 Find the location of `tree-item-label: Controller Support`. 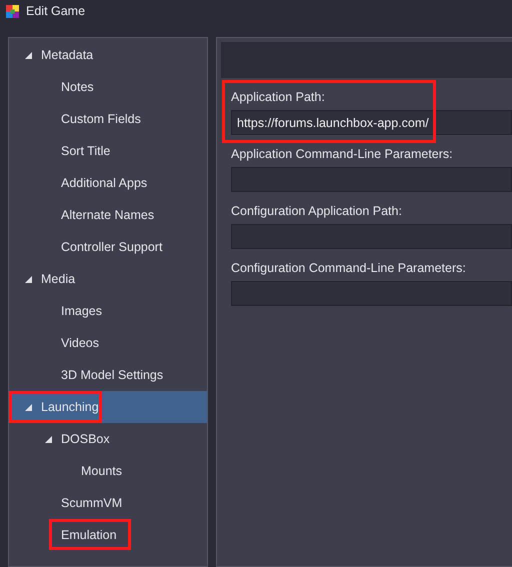

tree-item-label: Controller Support is located at coordinates (111, 247).